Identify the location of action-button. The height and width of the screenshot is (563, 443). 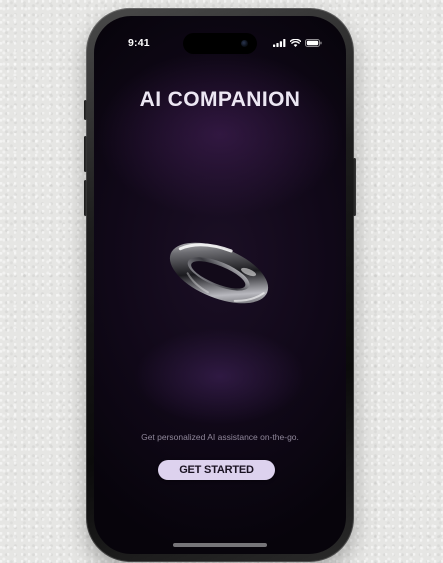
(85, 110).